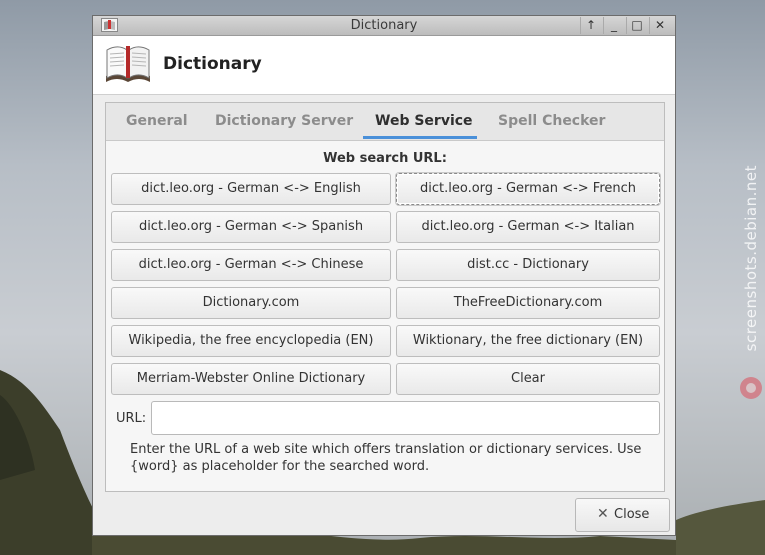 This screenshot has height=555, width=765. What do you see at coordinates (284, 121) in the screenshot?
I see `tab-dictionary-server: Dictionary Server` at bounding box center [284, 121].